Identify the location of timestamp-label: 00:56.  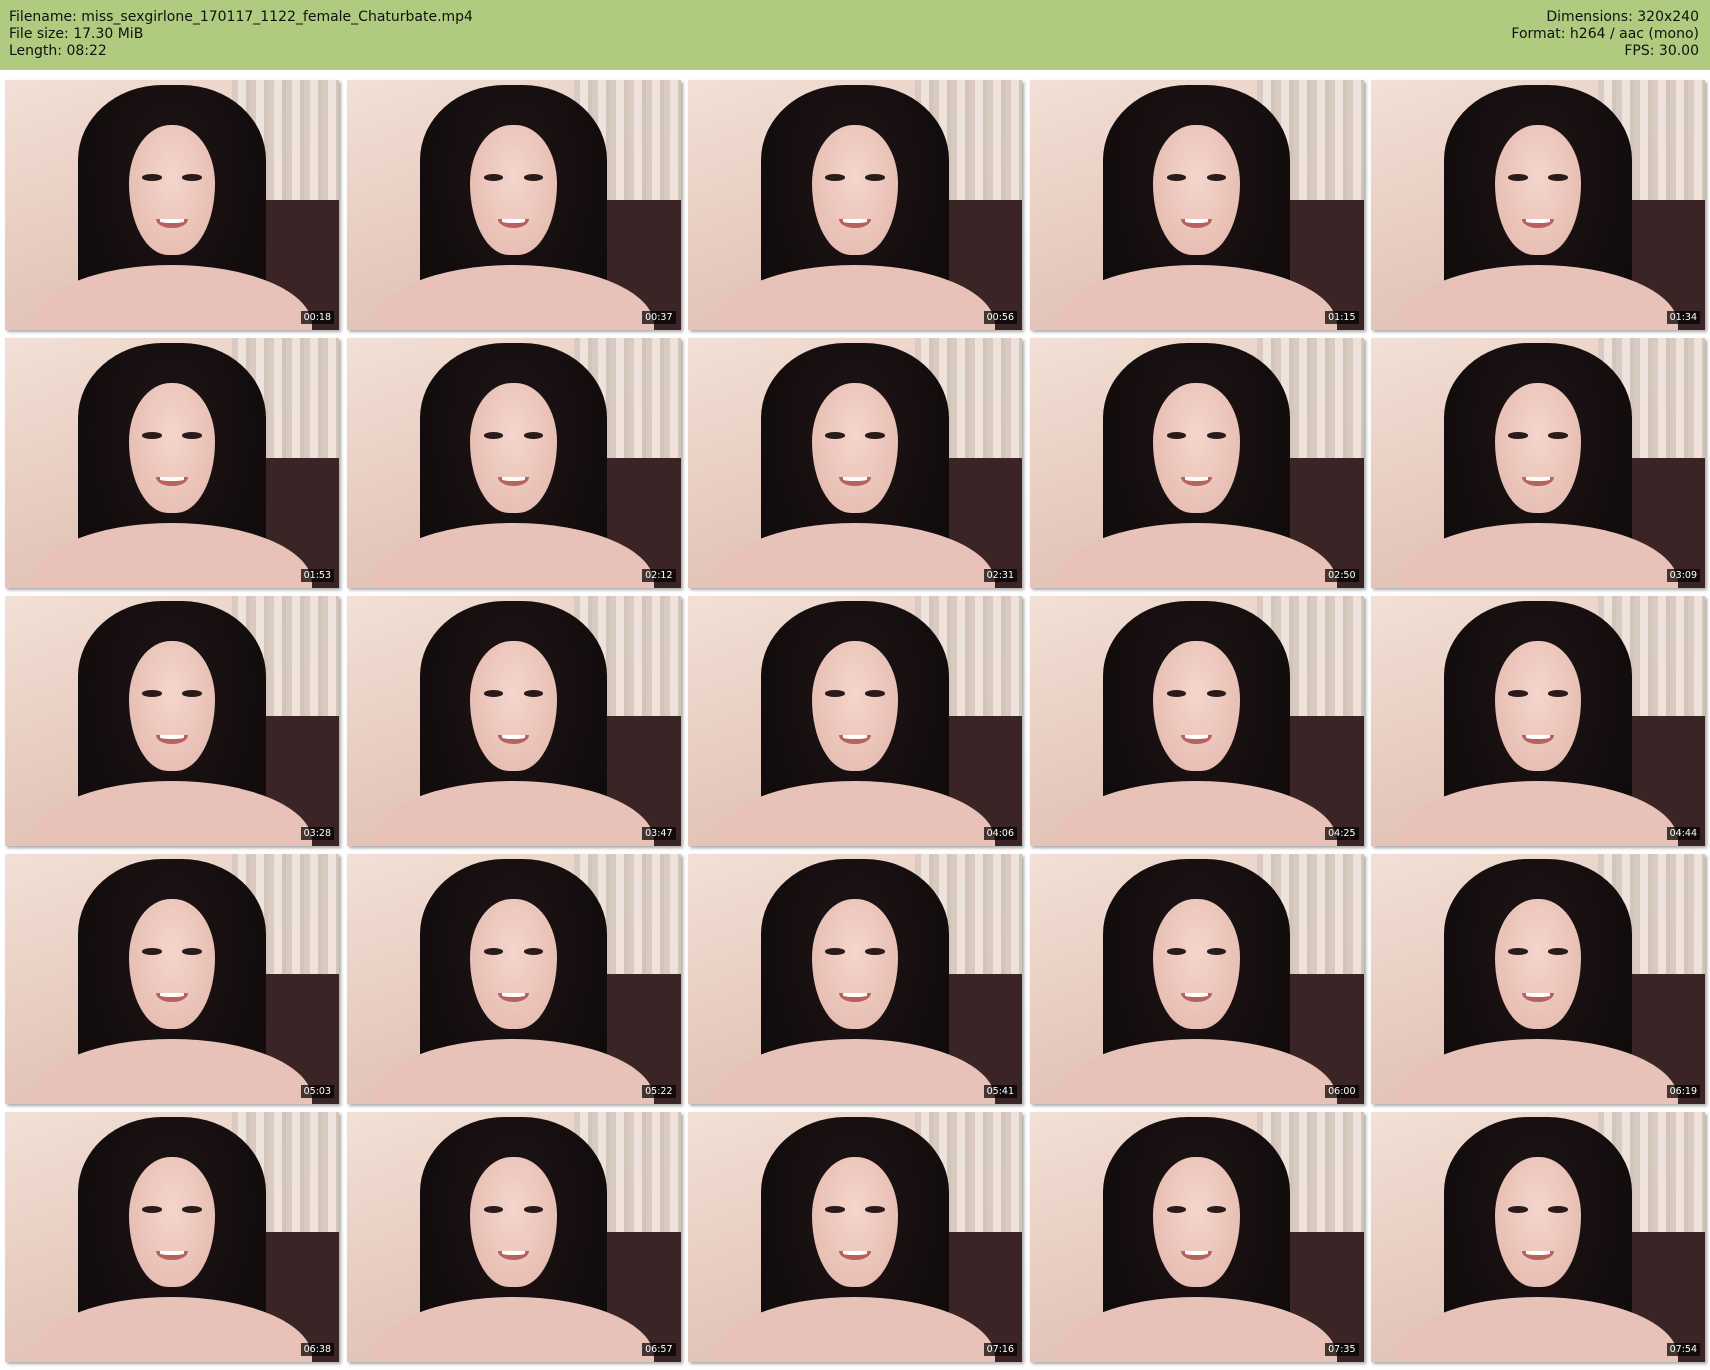
(1000, 317).